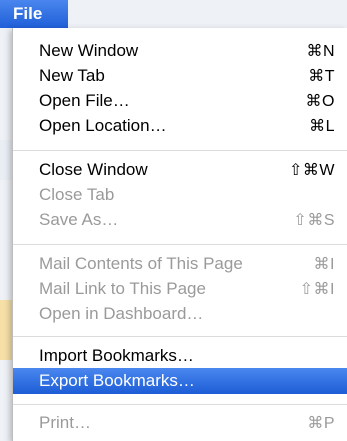 The width and height of the screenshot is (347, 441). What do you see at coordinates (72, 75) in the screenshot?
I see `menu-item-label: New Tab` at bounding box center [72, 75].